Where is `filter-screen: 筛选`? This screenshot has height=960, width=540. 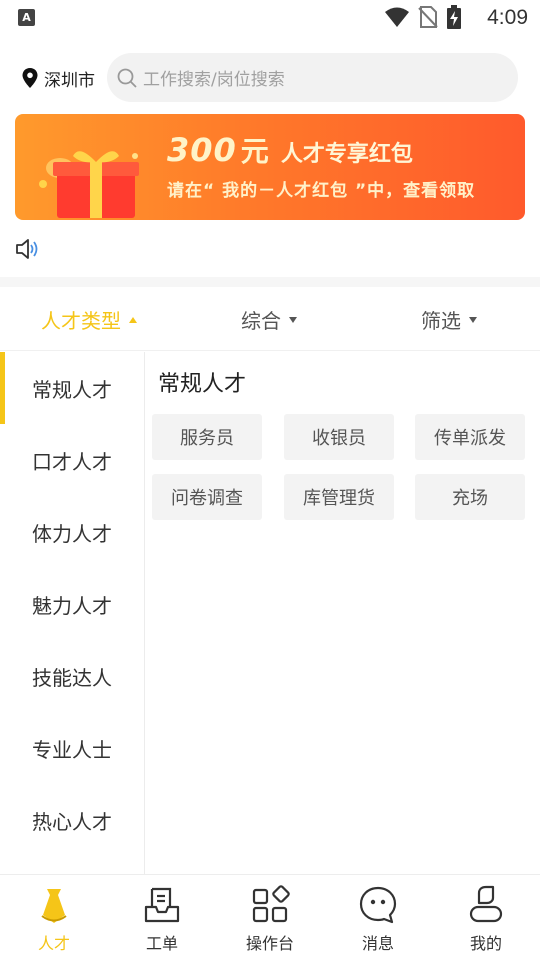
filter-screen: 筛选 is located at coordinates (449, 319).